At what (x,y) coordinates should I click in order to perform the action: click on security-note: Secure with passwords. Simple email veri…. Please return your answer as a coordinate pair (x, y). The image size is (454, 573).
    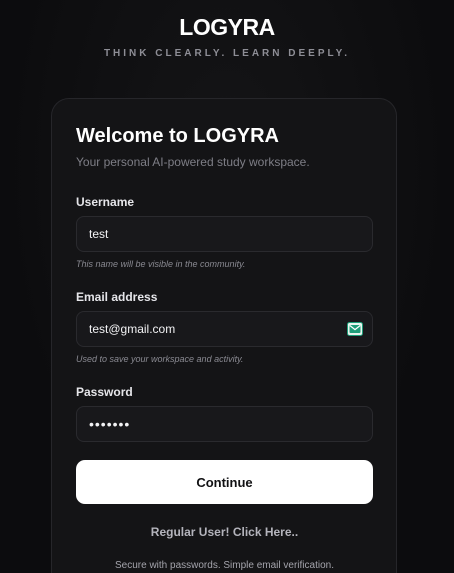
    Looking at the image, I should click on (224, 565).